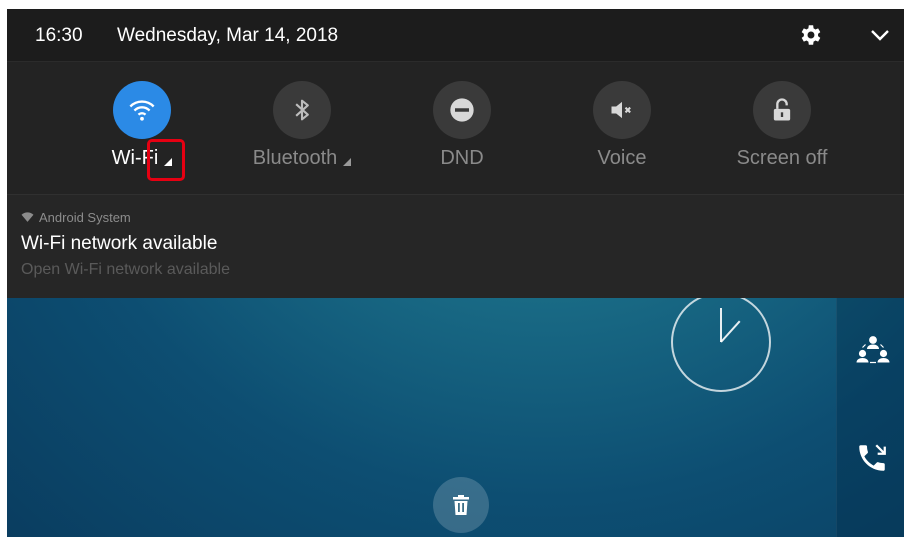  I want to click on screen-off-toggle, so click(782, 110).